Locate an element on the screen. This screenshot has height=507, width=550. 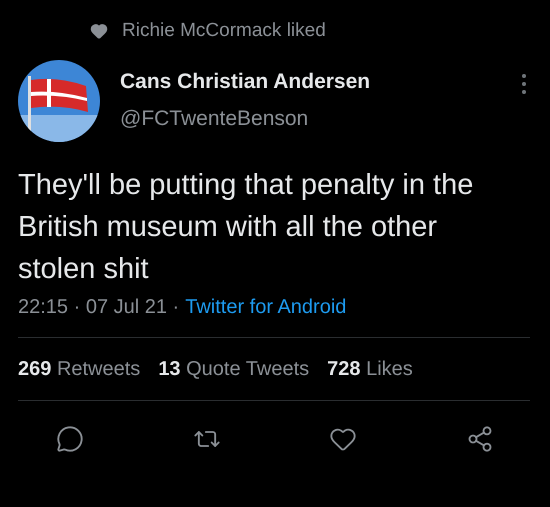
more-options-button is located at coordinates (524, 84).